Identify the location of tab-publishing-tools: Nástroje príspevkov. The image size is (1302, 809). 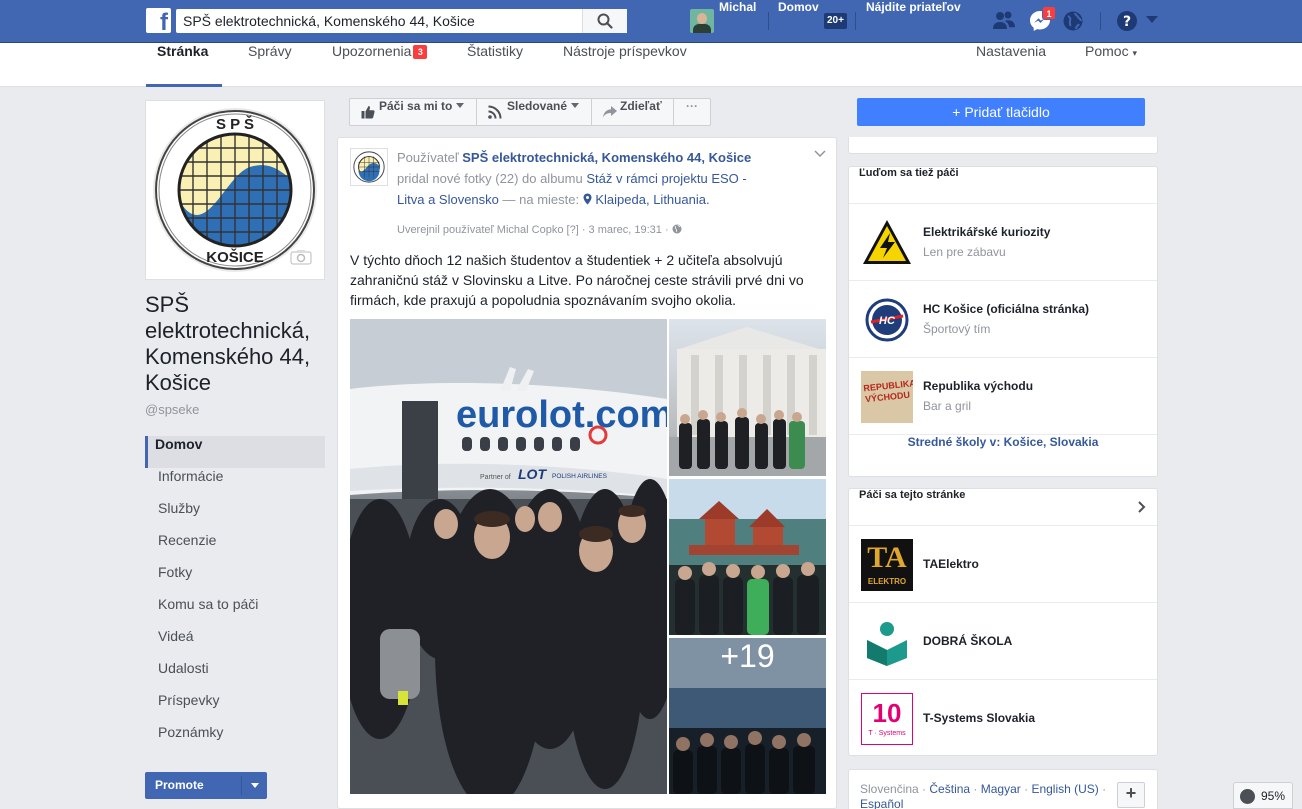
(625, 65).